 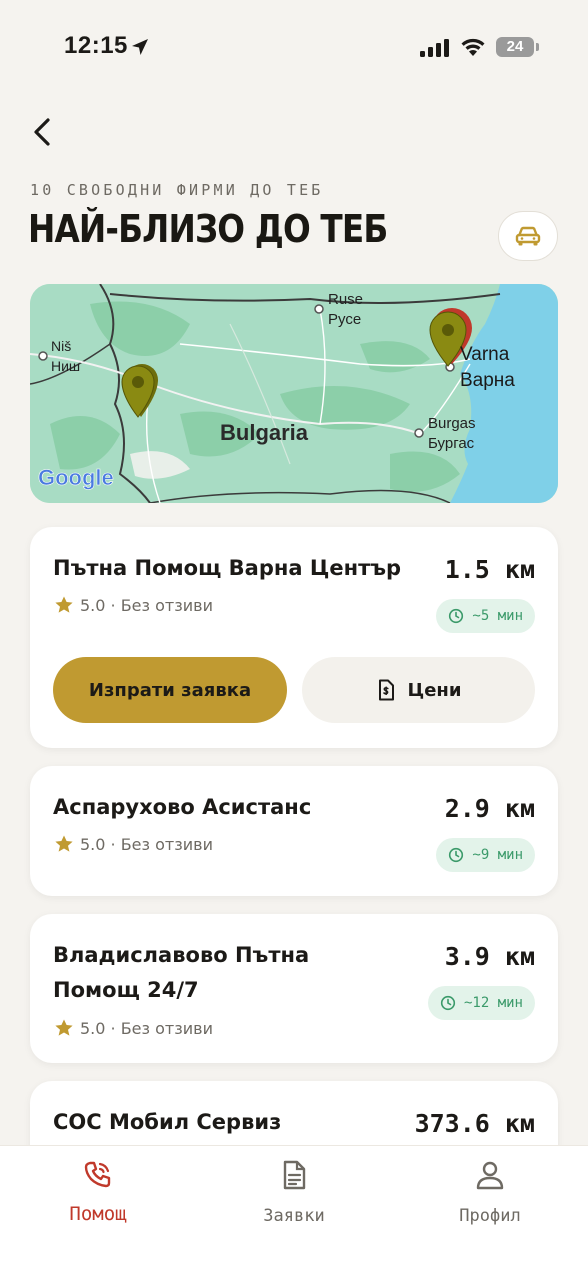 I want to click on tab-help: Помощ, so click(x=98, y=1196).